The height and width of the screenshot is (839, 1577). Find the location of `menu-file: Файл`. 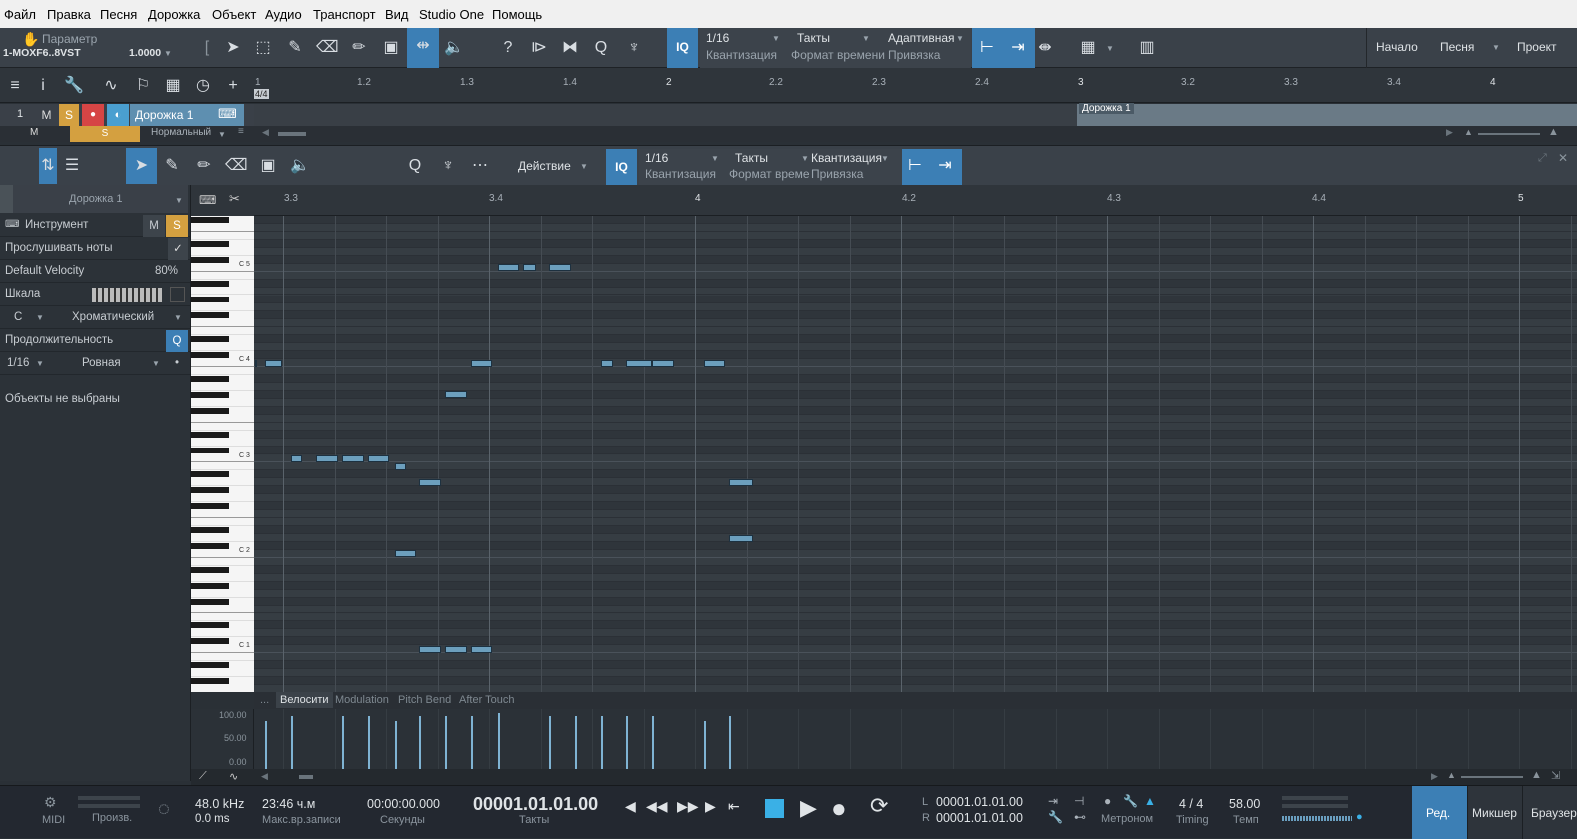

menu-file: Файл is located at coordinates (20, 14).